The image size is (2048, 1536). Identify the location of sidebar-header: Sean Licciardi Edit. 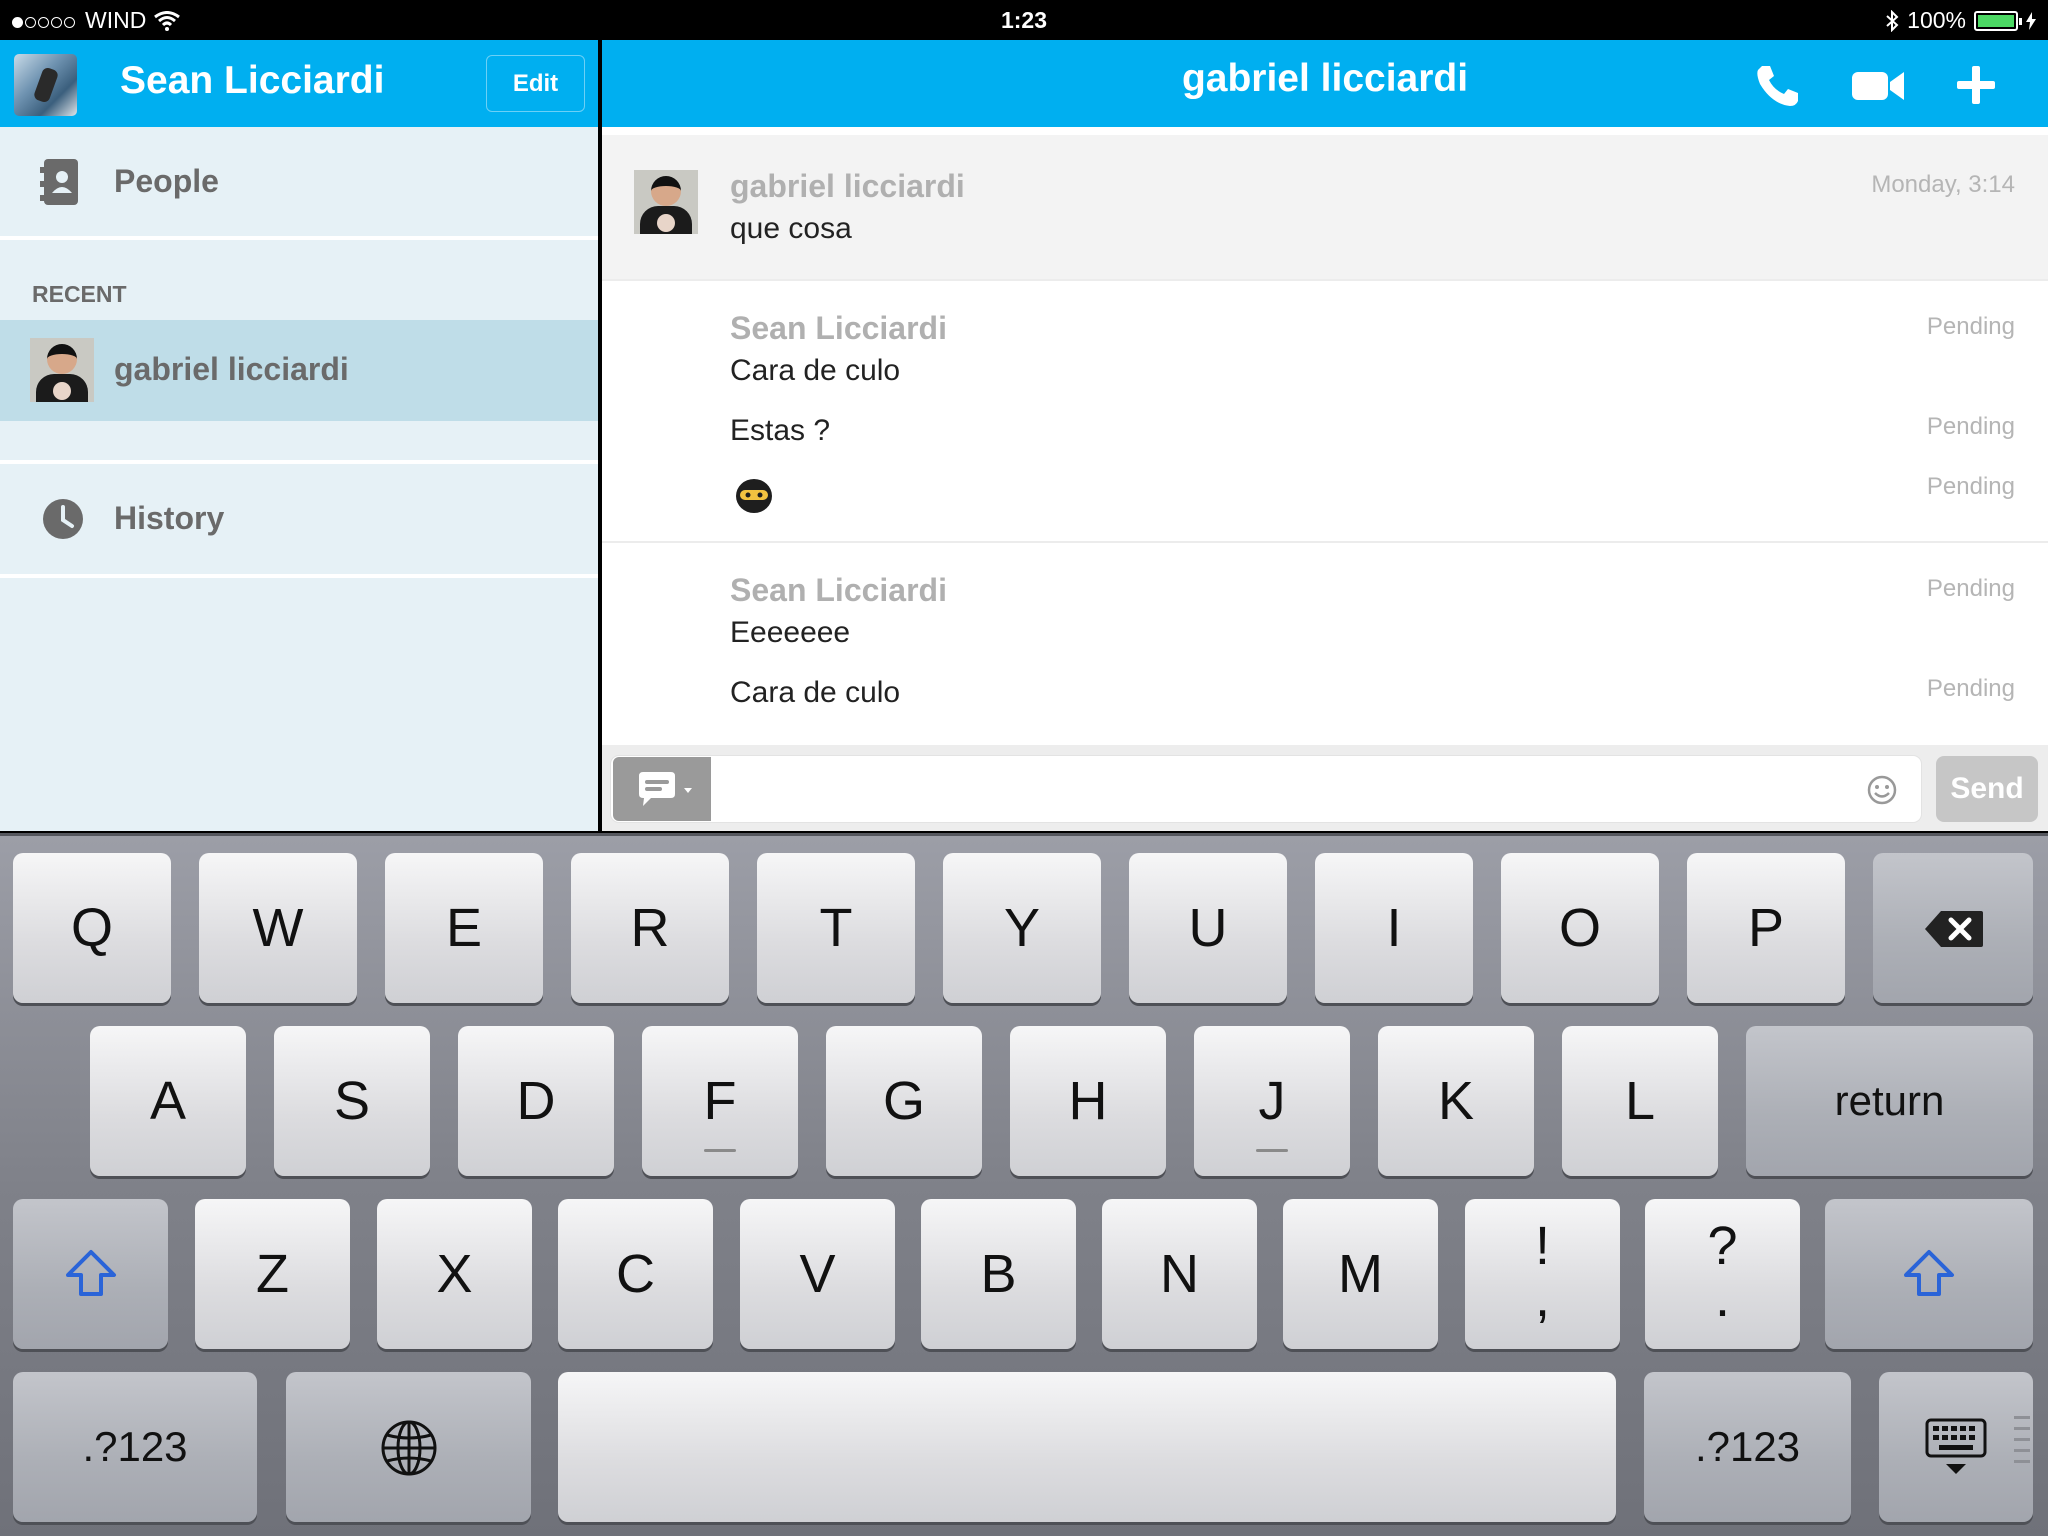
(299, 83).